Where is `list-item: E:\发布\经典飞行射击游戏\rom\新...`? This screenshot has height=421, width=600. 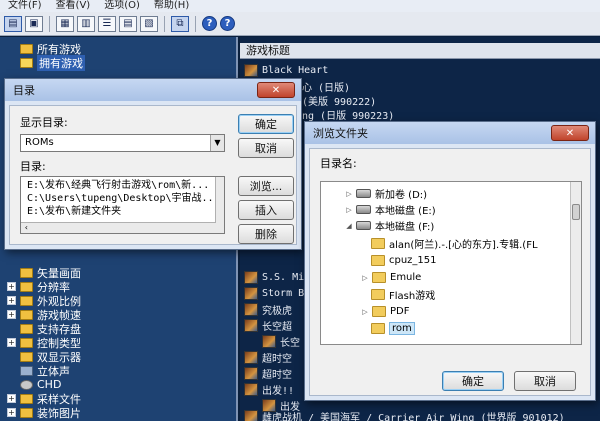
list-item: E:\发布\经典飞行射击游戏\rom\新... is located at coordinates (122, 185).